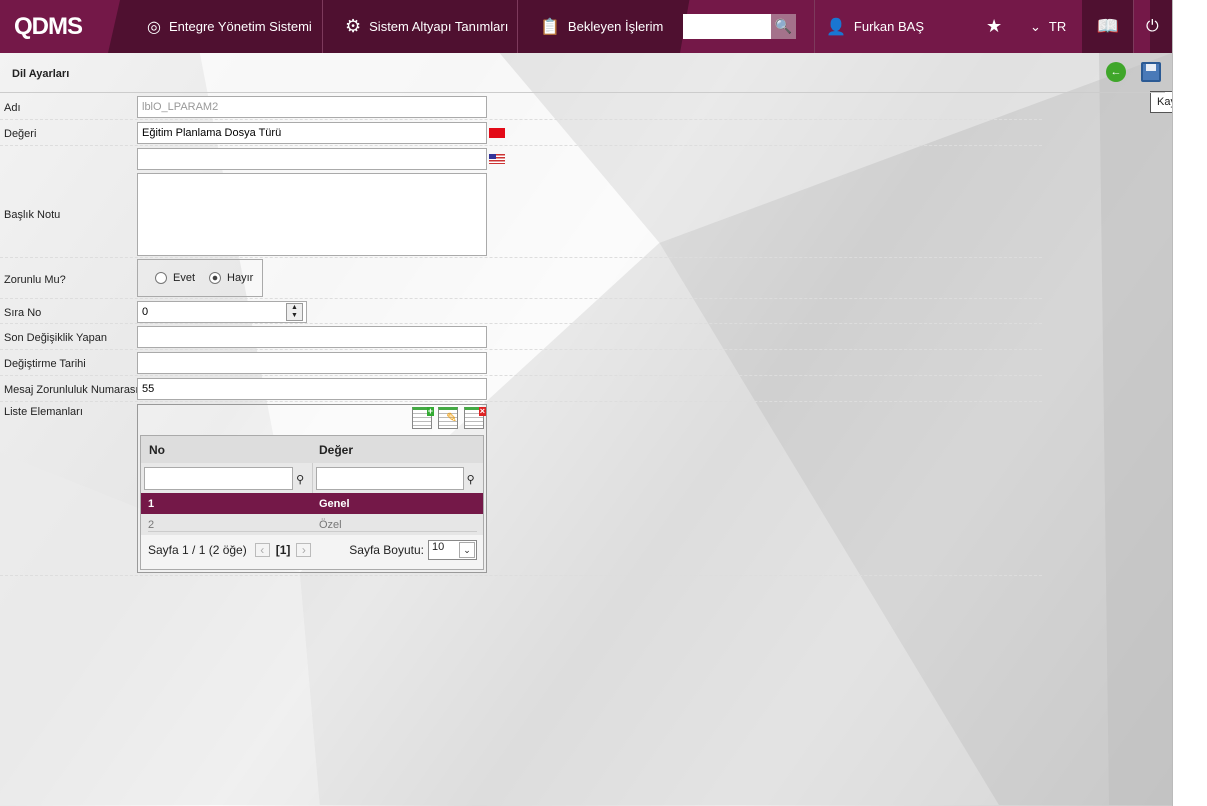  What do you see at coordinates (55, 338) in the screenshot?
I see `son-label: Son Değişiklik Yapan` at bounding box center [55, 338].